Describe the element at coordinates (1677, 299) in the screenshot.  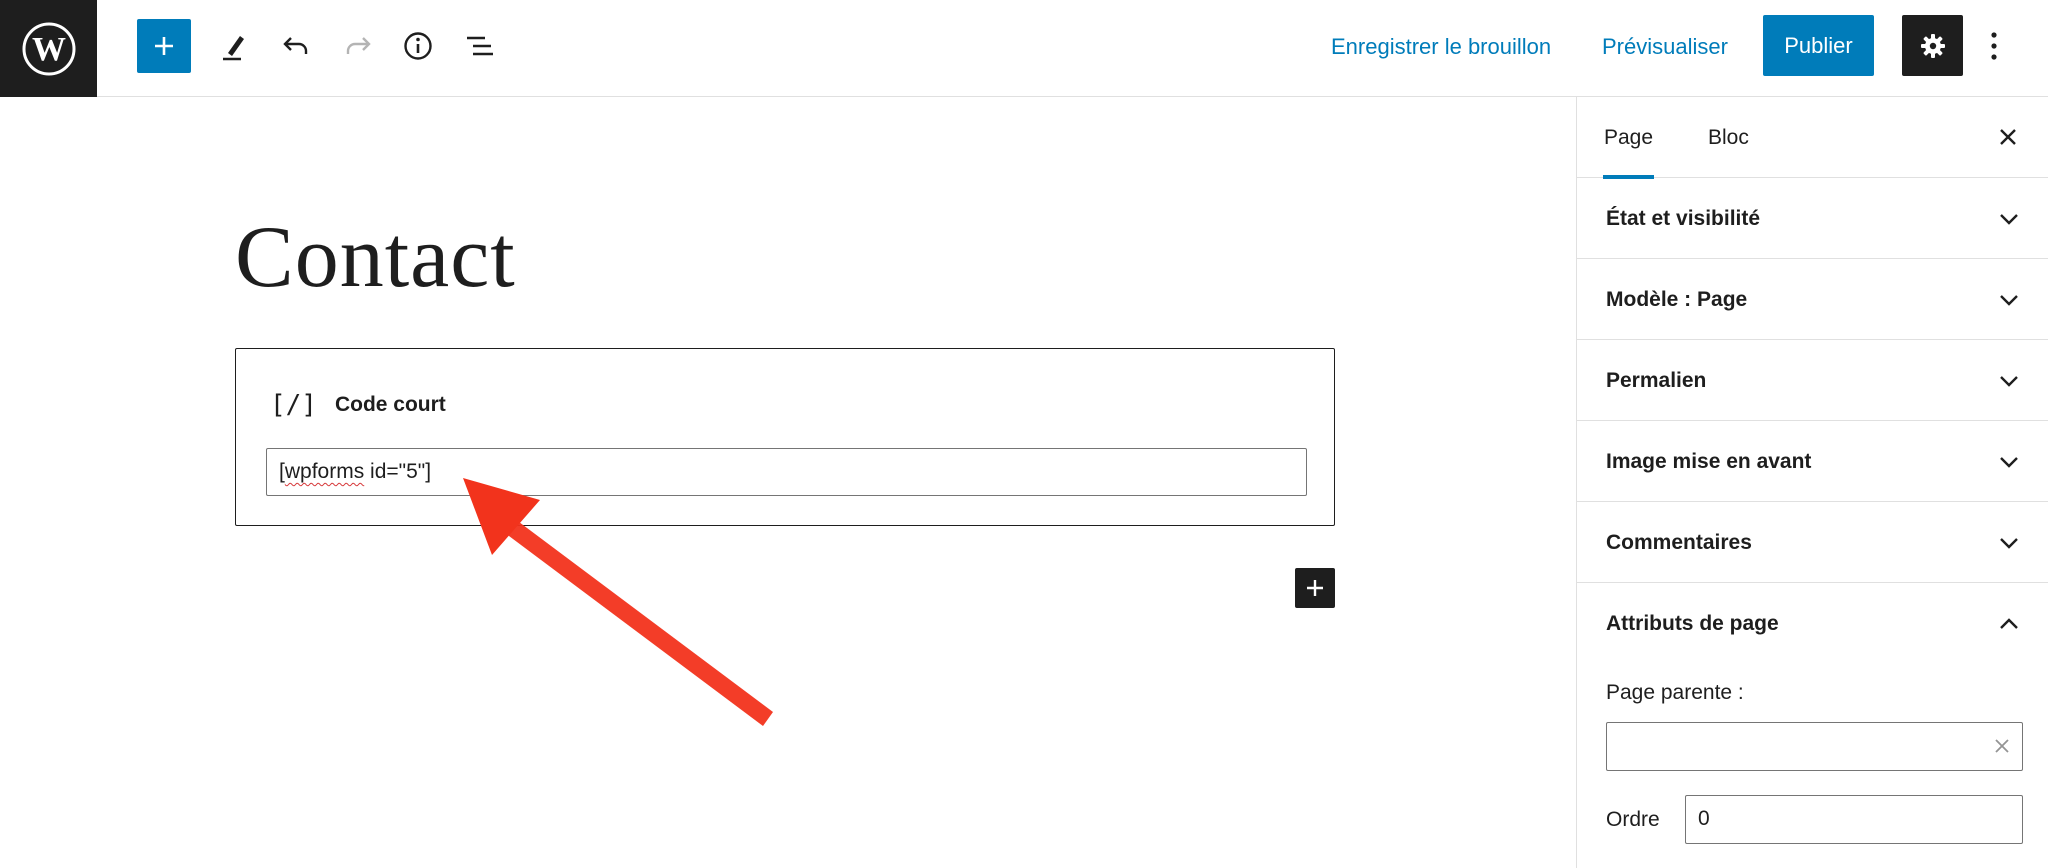
I see `panel-title: Modèle : Page` at that location.